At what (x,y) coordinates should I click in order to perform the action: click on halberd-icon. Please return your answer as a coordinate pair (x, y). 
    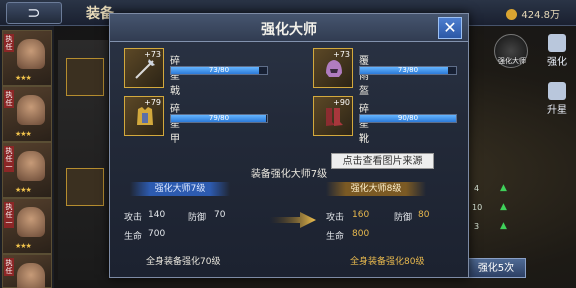
    Looking at the image, I should click on (145, 69).